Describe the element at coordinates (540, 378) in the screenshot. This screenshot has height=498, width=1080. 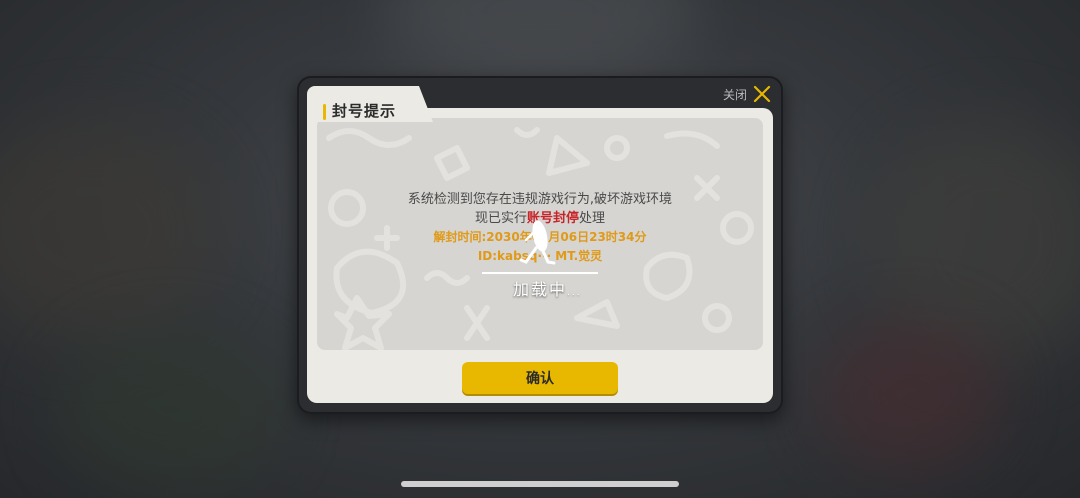
I see `confirm-button: 确认` at that location.